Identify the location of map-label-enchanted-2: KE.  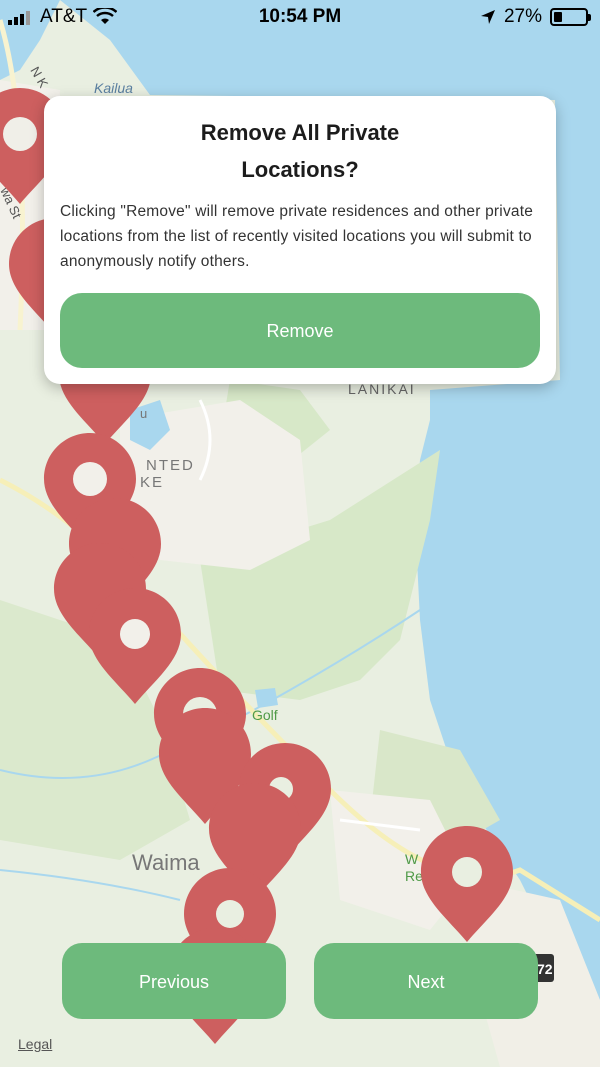
(152, 482).